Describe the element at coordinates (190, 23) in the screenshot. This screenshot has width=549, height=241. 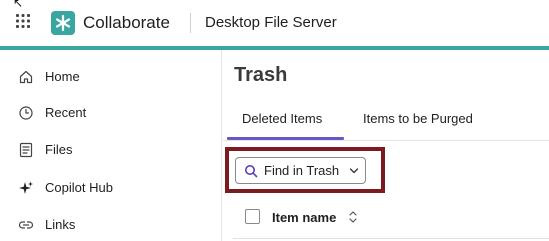
I see `header-divider` at that location.